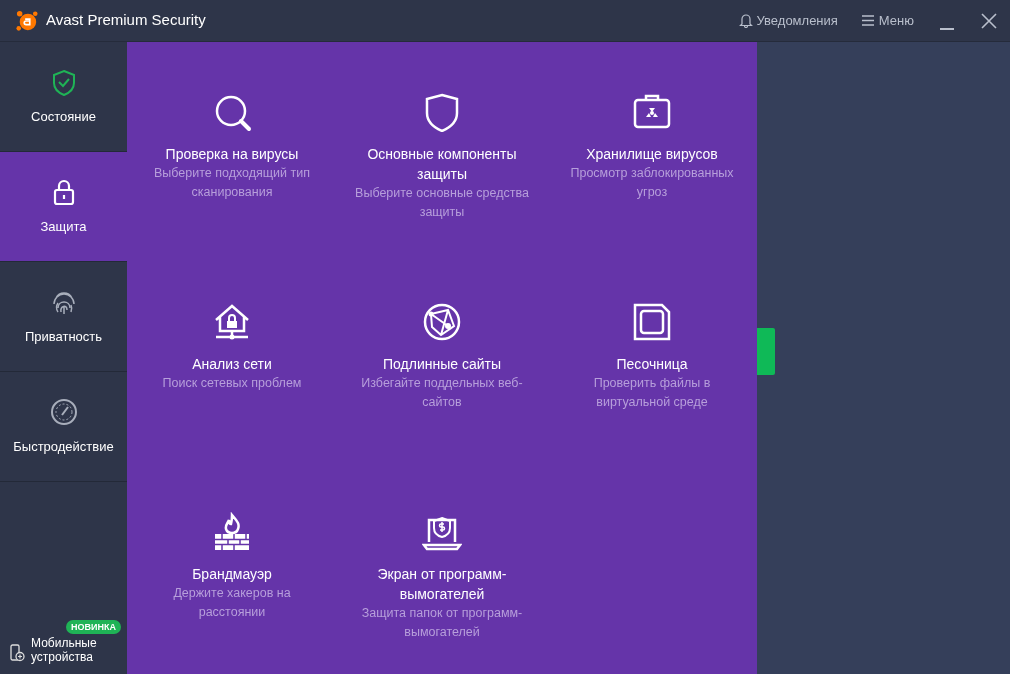  I want to click on feature-tile: Хранилище вирусов Просмотр заблокированных угроз, so click(652, 147).